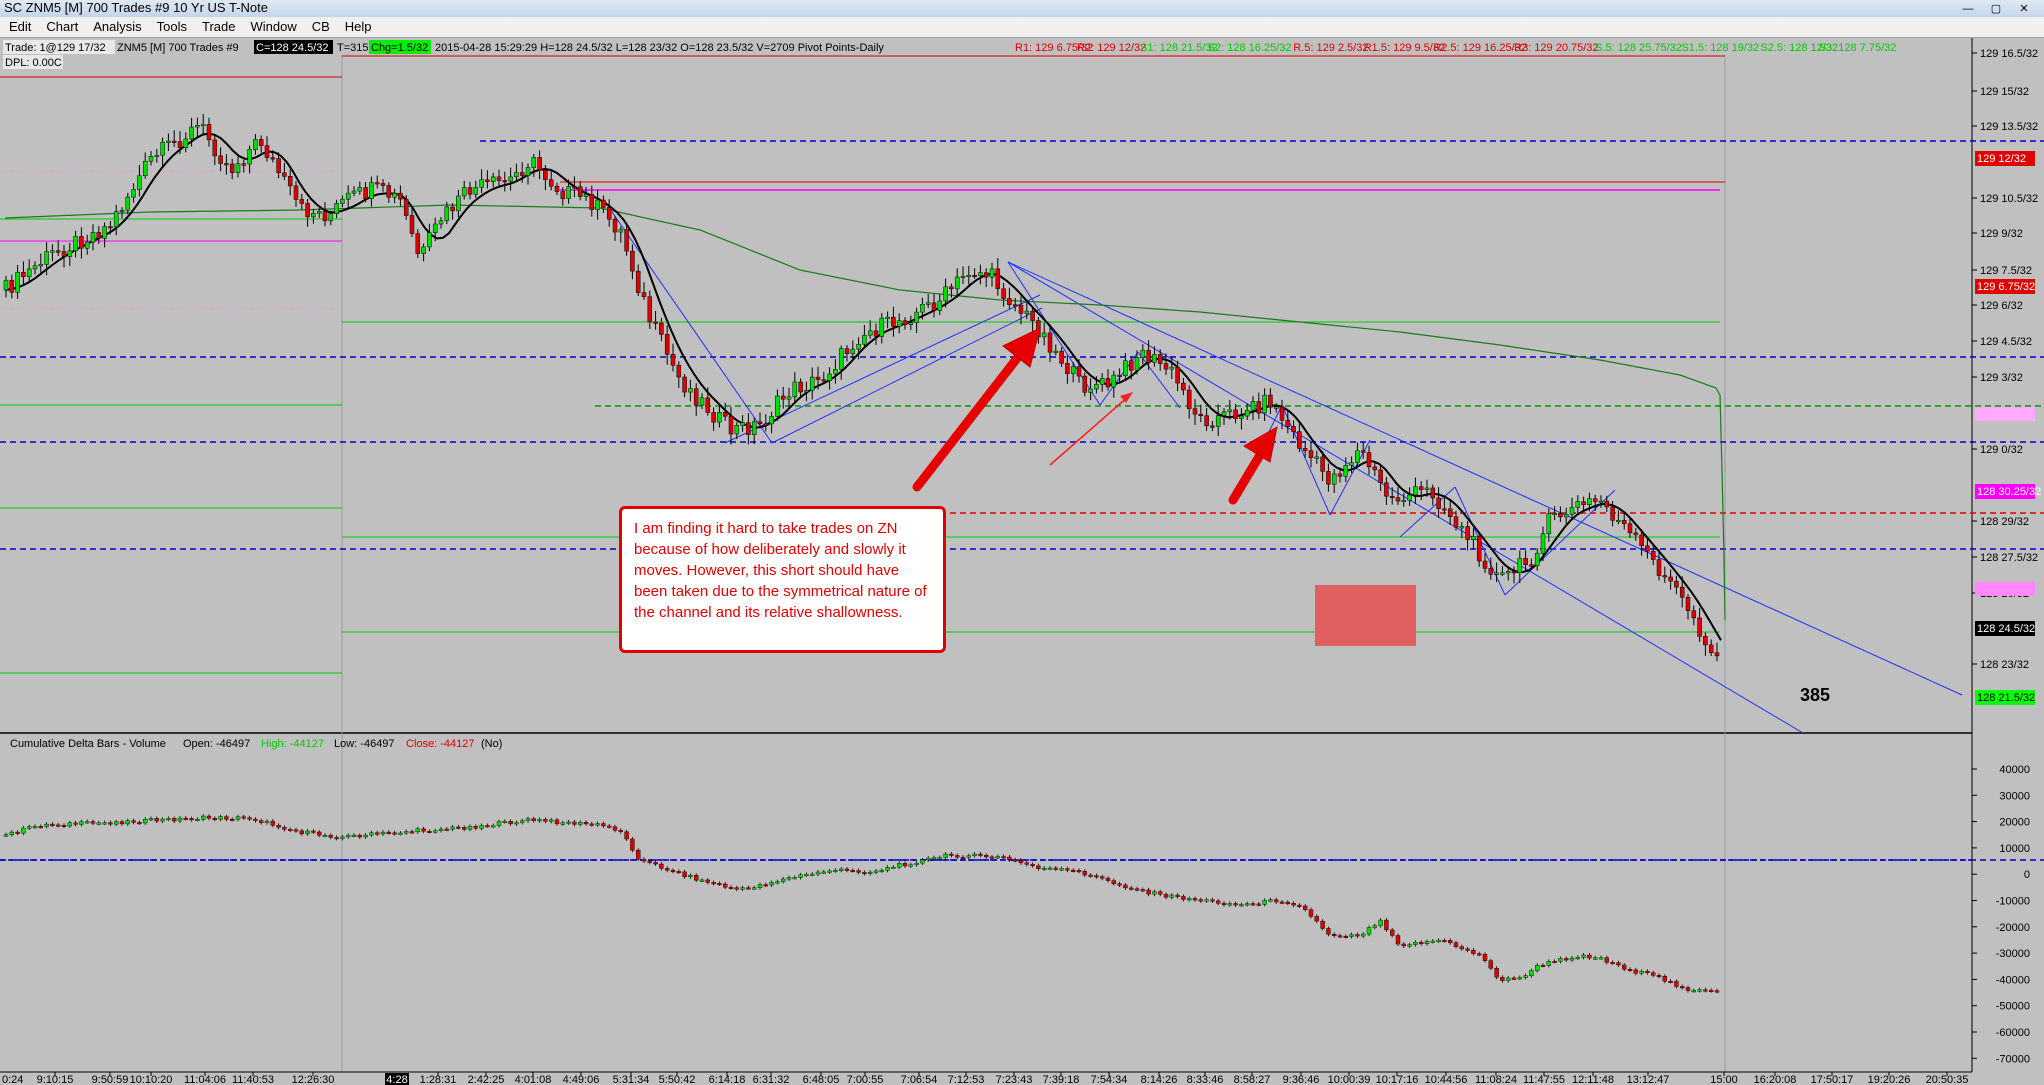 The image size is (2044, 1085). Describe the element at coordinates (491, 744) in the screenshot. I see `delta-flag: (No)` at that location.